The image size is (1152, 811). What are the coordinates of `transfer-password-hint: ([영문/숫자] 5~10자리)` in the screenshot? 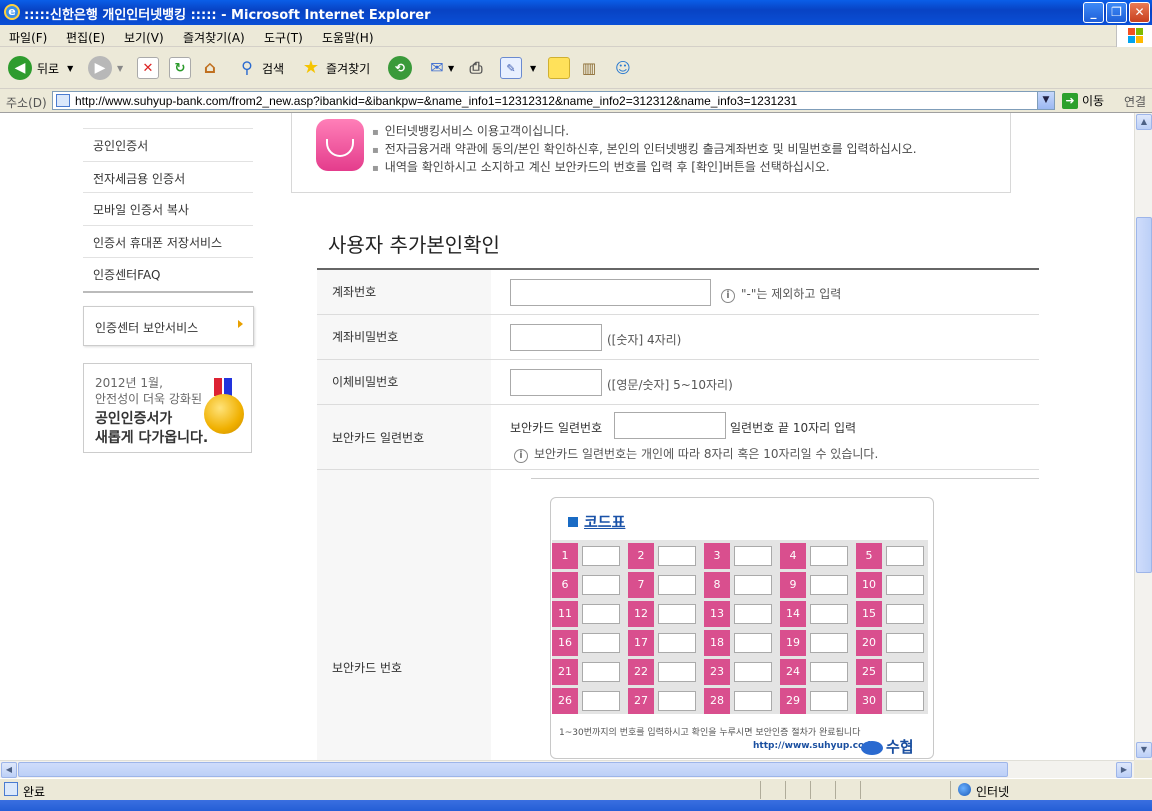 It's located at (670, 385).